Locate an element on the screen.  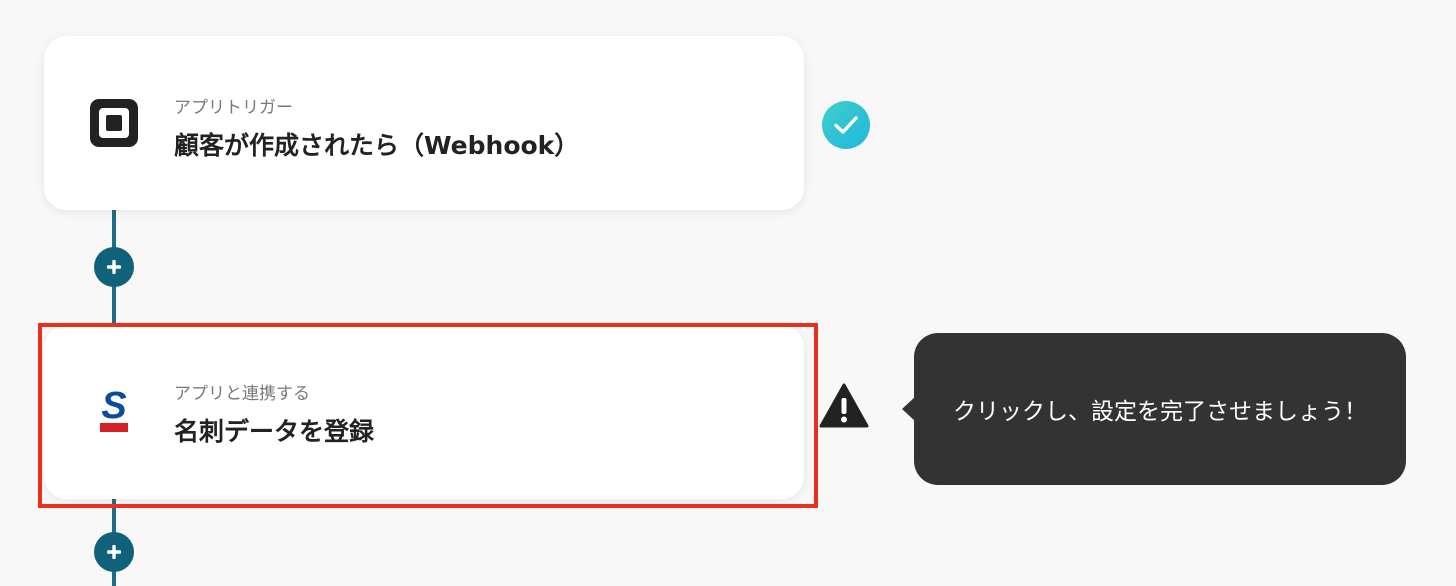
complete-check-icon is located at coordinates (846, 125).